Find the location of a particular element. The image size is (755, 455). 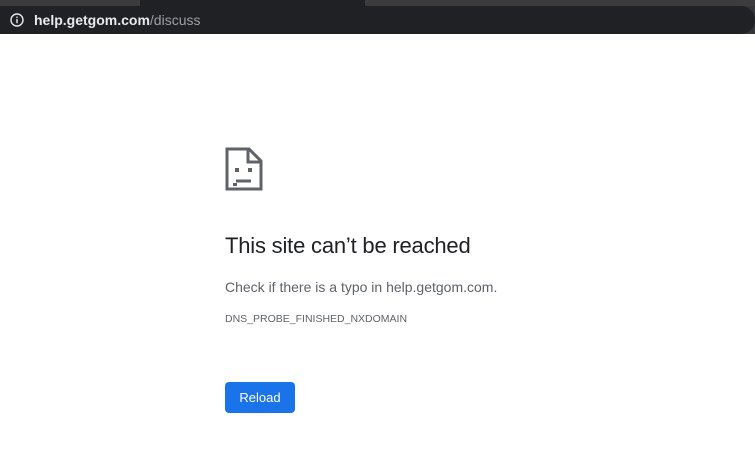

url-host: help.getgom.com is located at coordinates (92, 20).